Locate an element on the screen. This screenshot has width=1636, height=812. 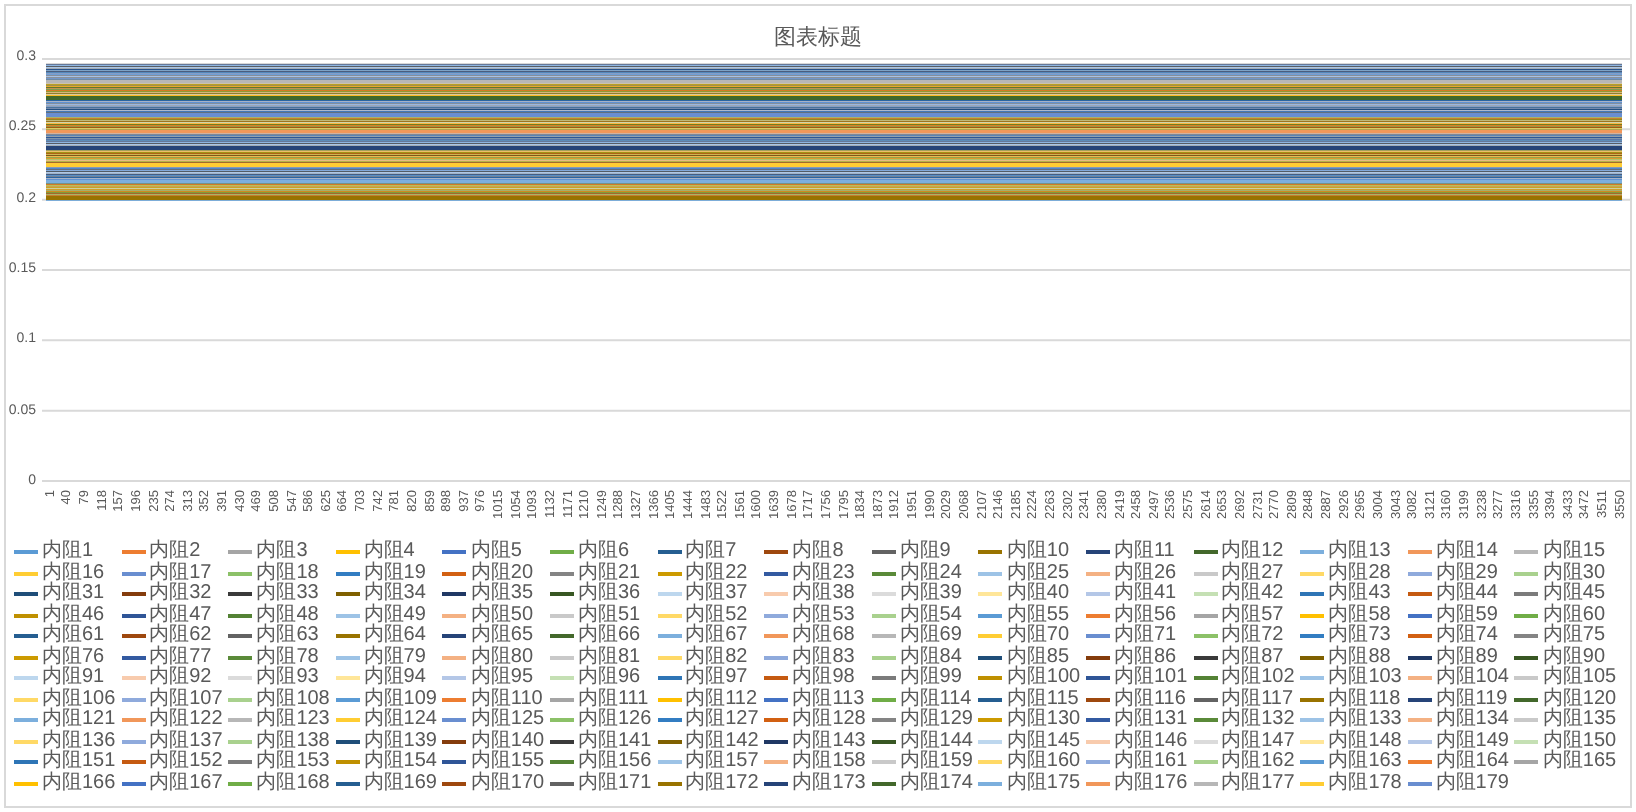
legend-label: 内阻73 is located at coordinates (1359, 636).